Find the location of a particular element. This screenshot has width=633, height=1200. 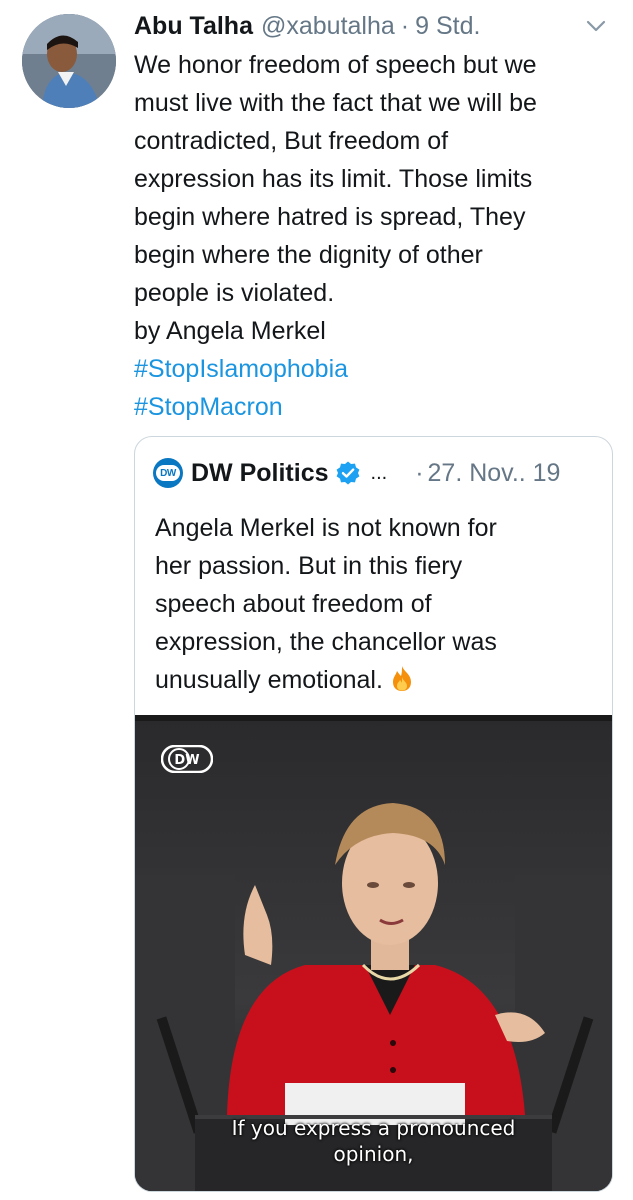

hashtag-link: #StopMacron is located at coordinates (374, 407).